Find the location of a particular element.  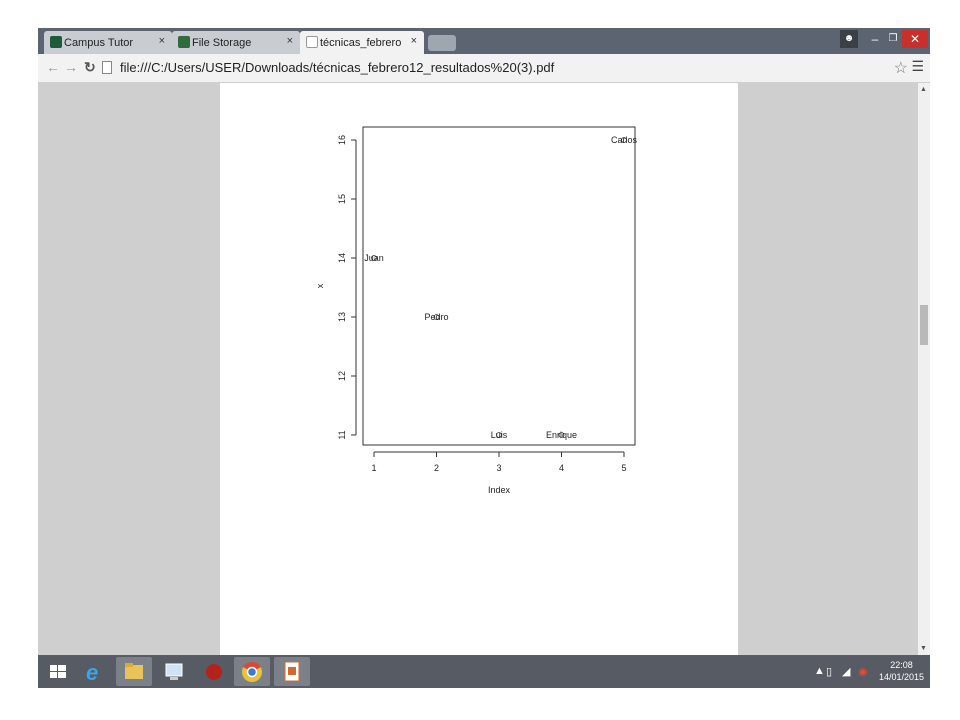

tab-file-storage: File Storage × is located at coordinates (236, 42).